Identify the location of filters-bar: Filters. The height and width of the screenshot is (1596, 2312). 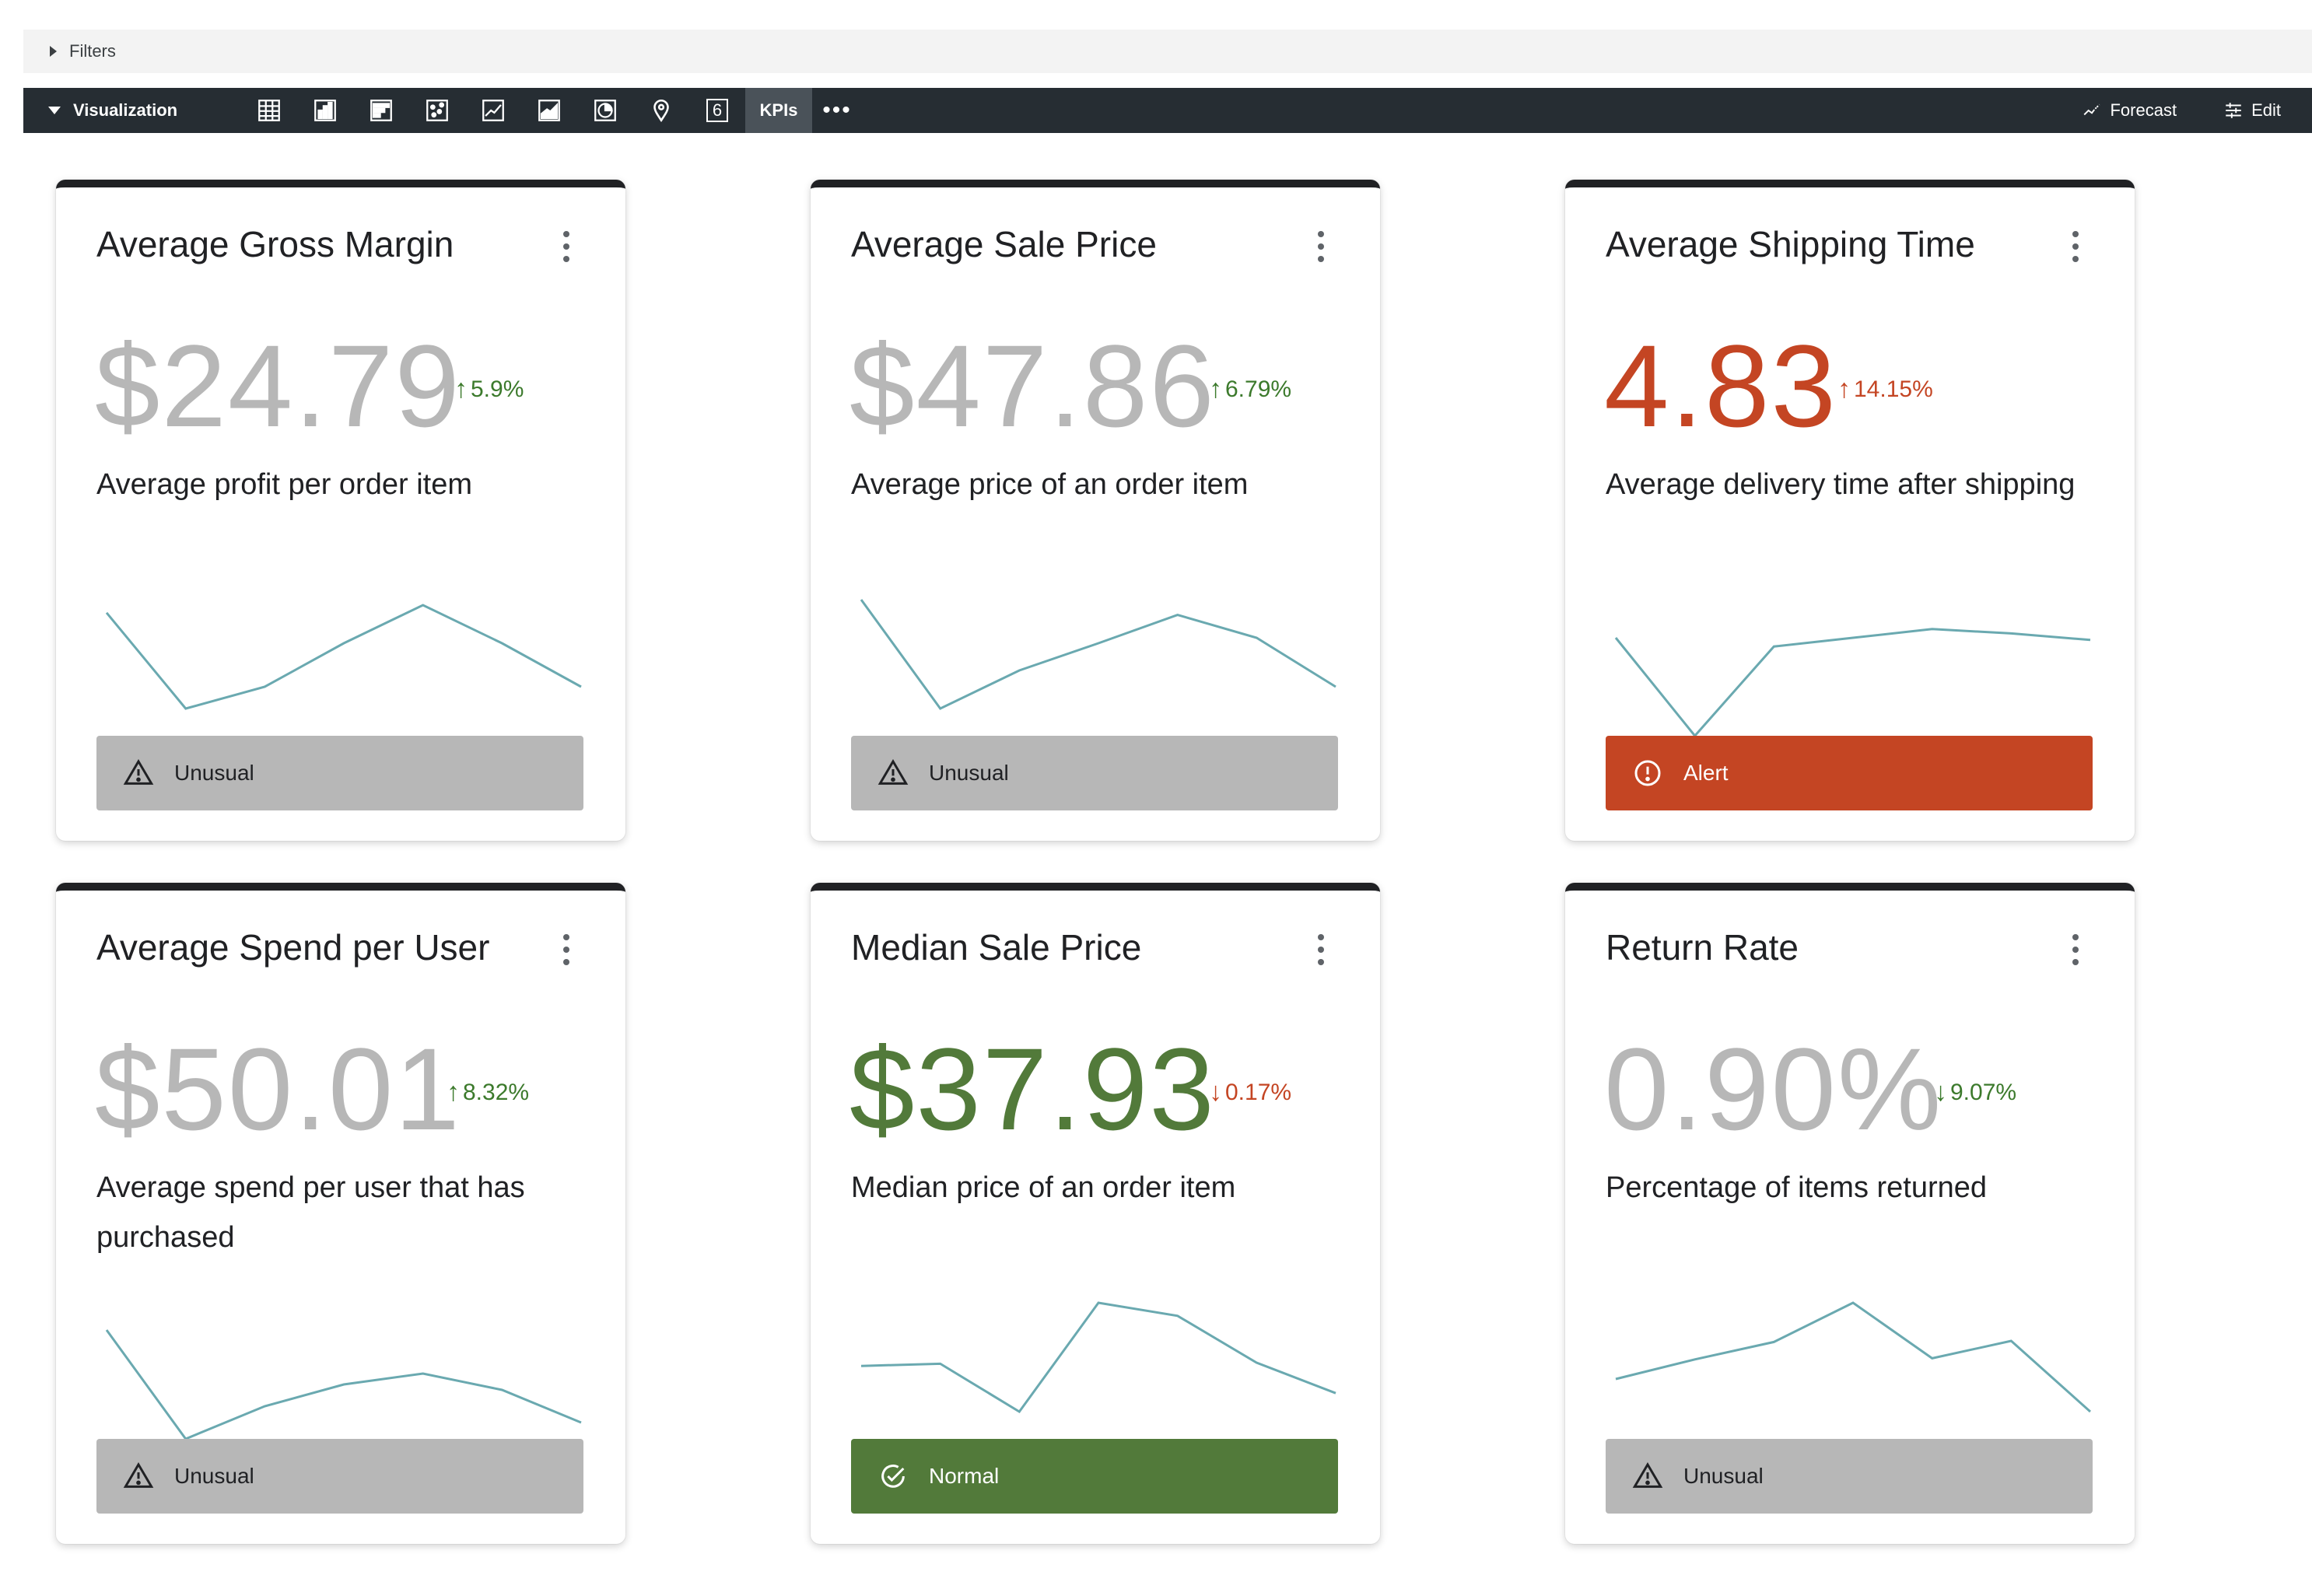
(1168, 52).